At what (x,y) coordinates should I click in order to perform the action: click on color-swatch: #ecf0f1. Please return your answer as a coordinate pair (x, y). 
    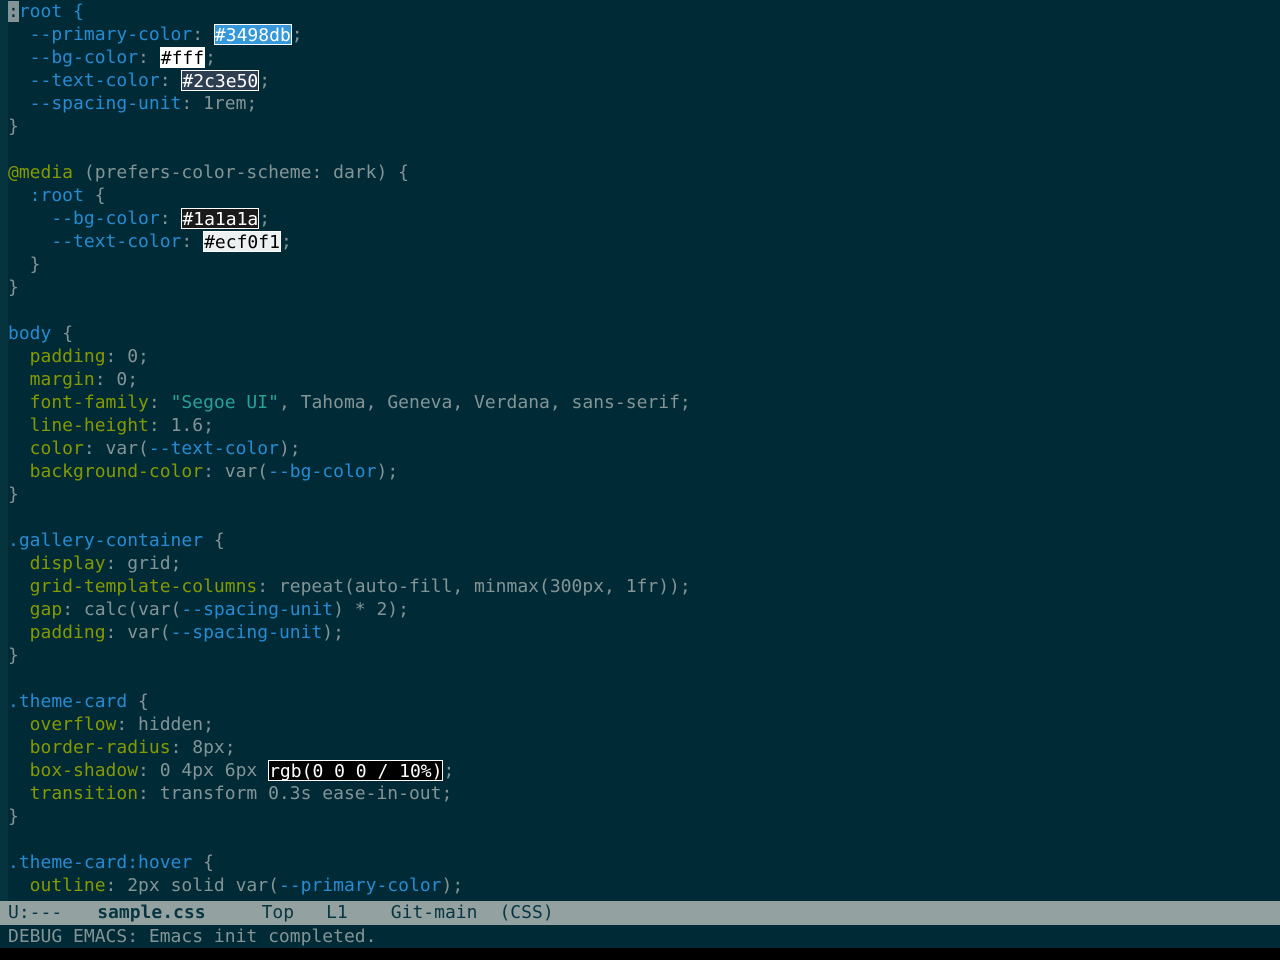
    Looking at the image, I should click on (242, 242).